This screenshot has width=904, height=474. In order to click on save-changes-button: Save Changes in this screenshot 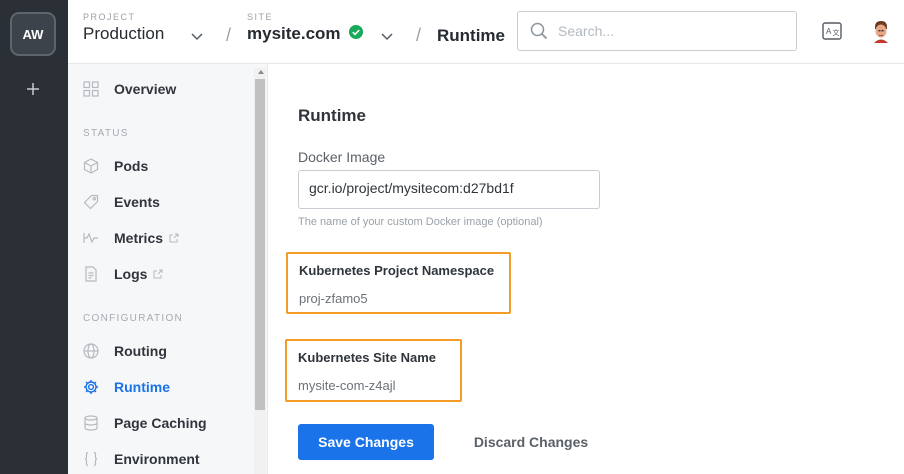, I will do `click(366, 442)`.